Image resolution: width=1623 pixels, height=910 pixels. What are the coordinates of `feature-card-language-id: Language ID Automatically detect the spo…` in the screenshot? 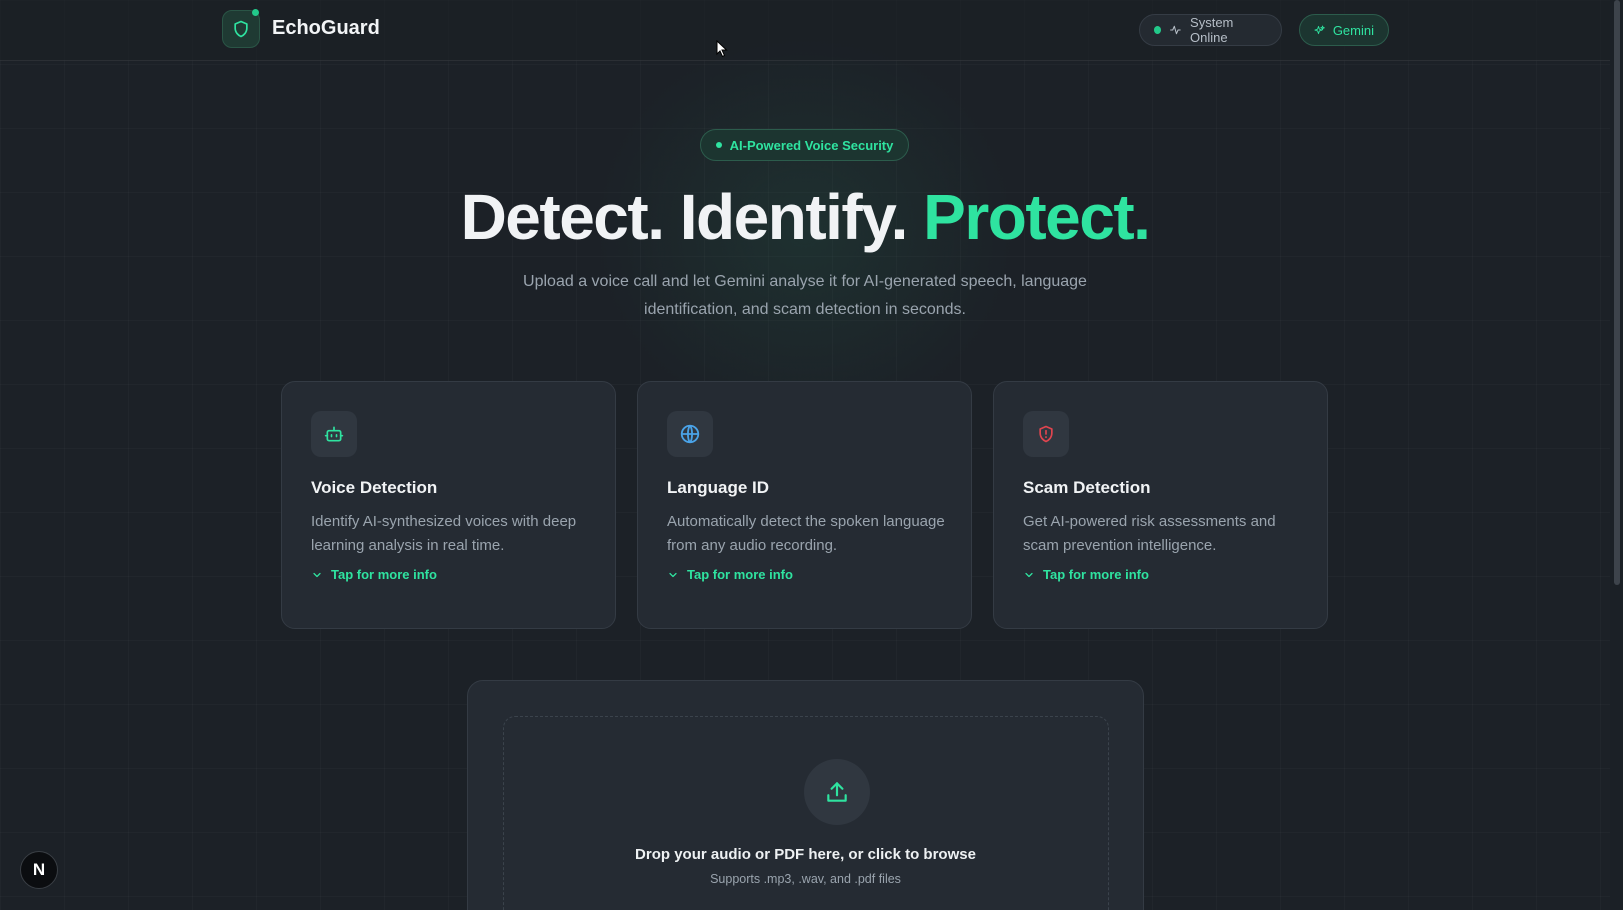 It's located at (804, 505).